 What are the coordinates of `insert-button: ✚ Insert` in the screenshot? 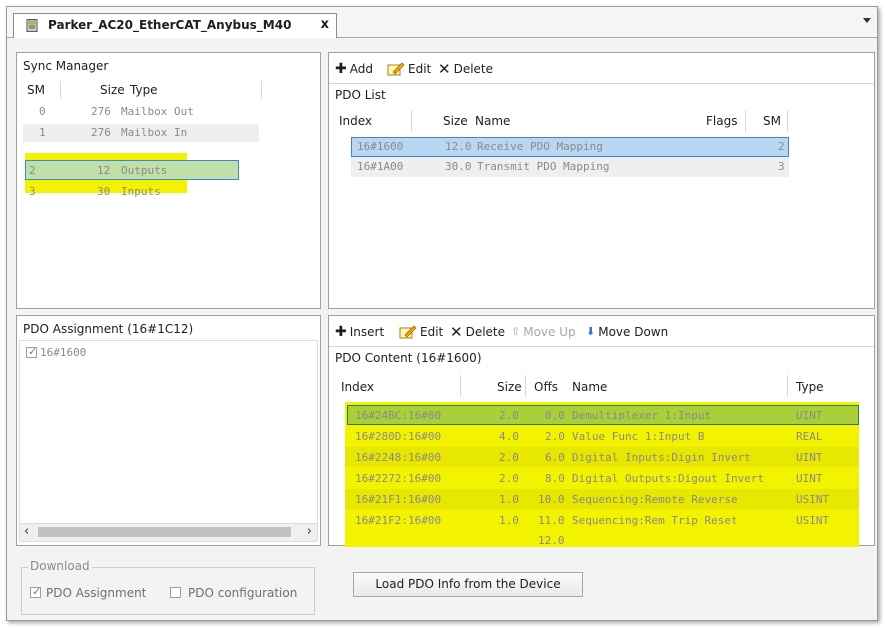 It's located at (359, 332).